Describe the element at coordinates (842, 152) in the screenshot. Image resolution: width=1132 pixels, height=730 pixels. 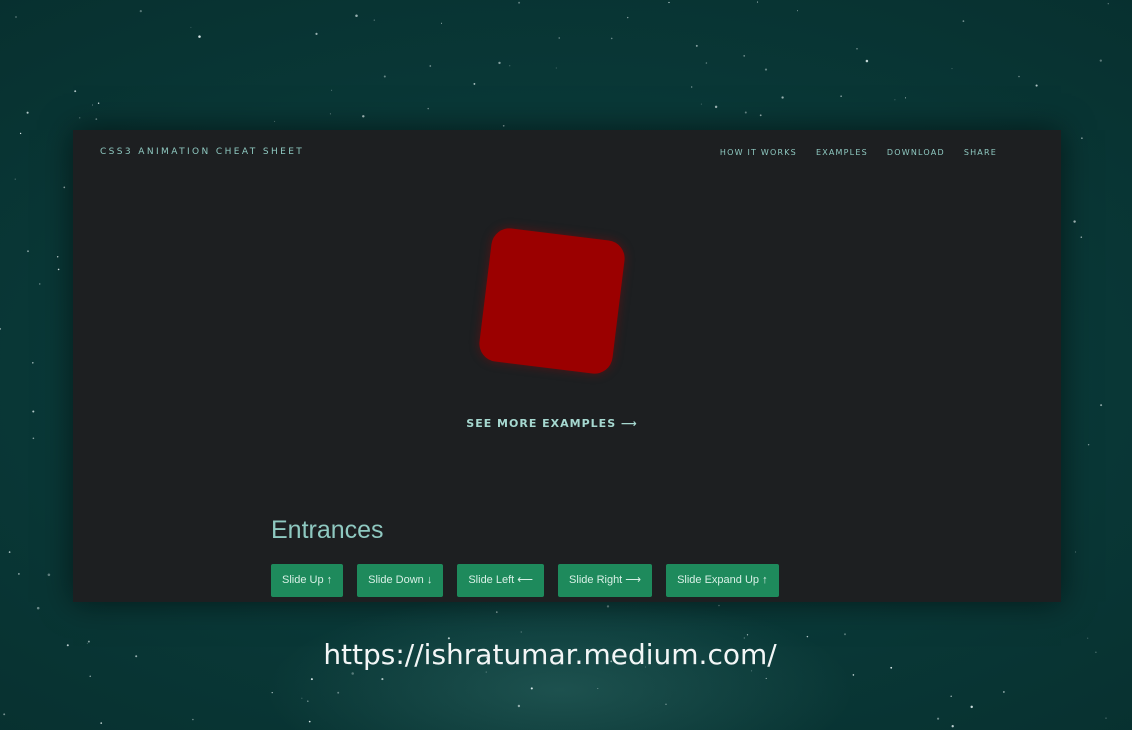
I see `nav-link-examples: EXAMPLES` at that location.